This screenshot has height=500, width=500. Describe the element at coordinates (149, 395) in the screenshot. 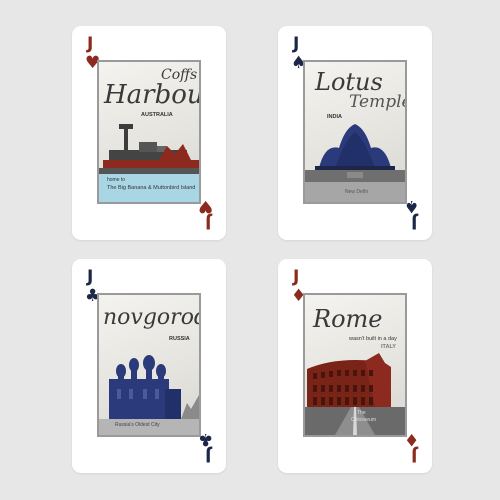

I see `cathedral-illustration` at that location.